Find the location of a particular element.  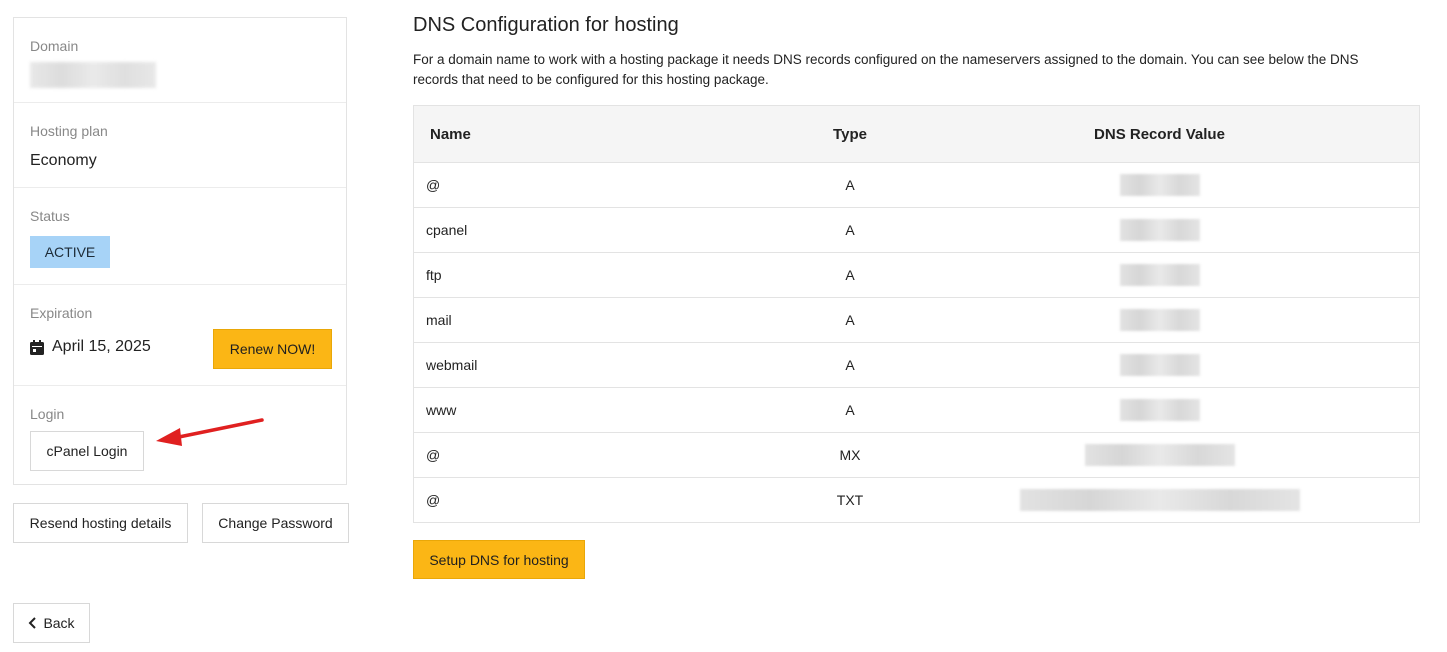

renew-now-button: Renew NOW! is located at coordinates (272, 349).